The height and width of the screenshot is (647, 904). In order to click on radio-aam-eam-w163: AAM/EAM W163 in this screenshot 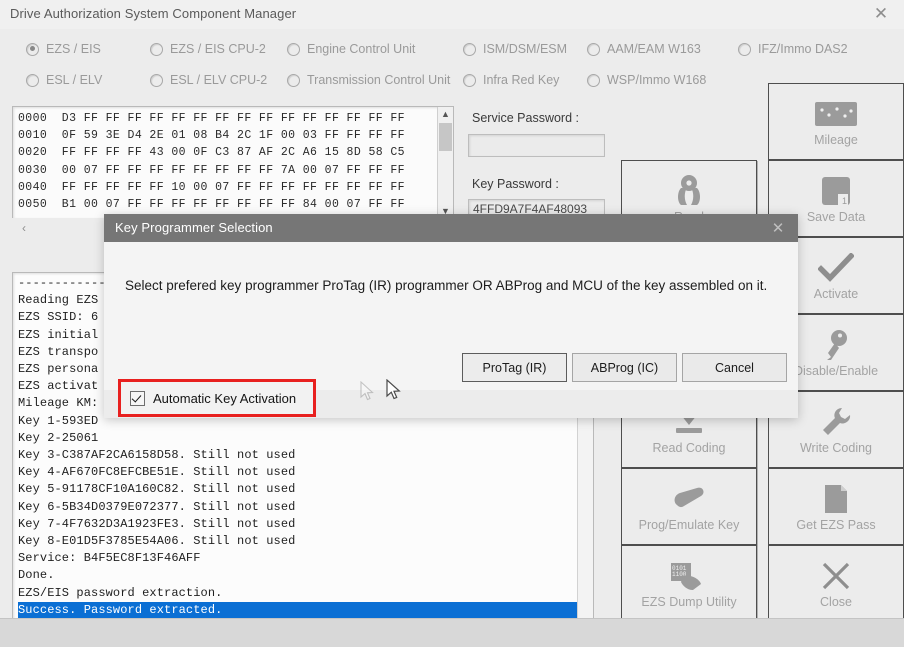, I will do `click(644, 49)`.